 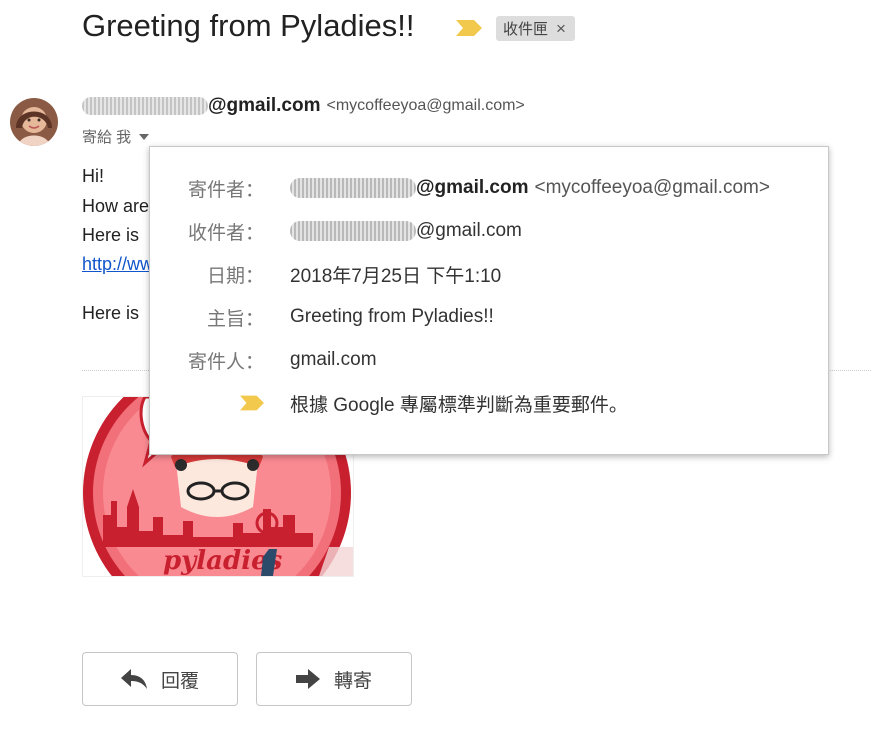 I want to click on importance-label, so click(x=207, y=403).